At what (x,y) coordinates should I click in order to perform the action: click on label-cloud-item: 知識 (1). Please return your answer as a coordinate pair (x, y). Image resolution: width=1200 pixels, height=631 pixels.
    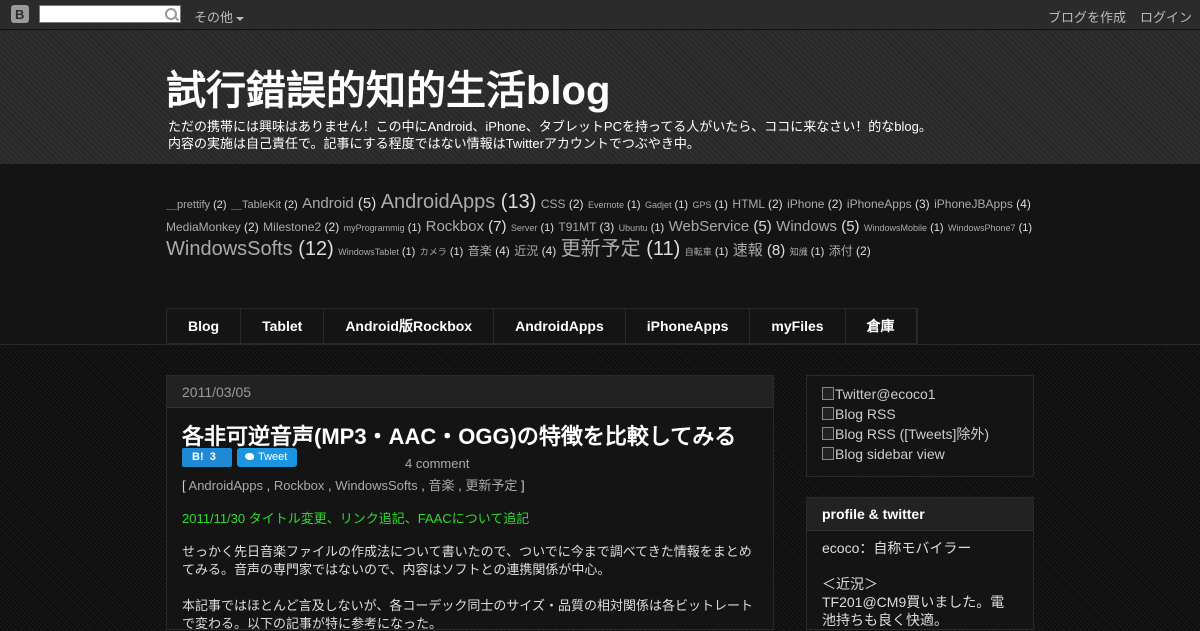
    Looking at the image, I should click on (807, 250).